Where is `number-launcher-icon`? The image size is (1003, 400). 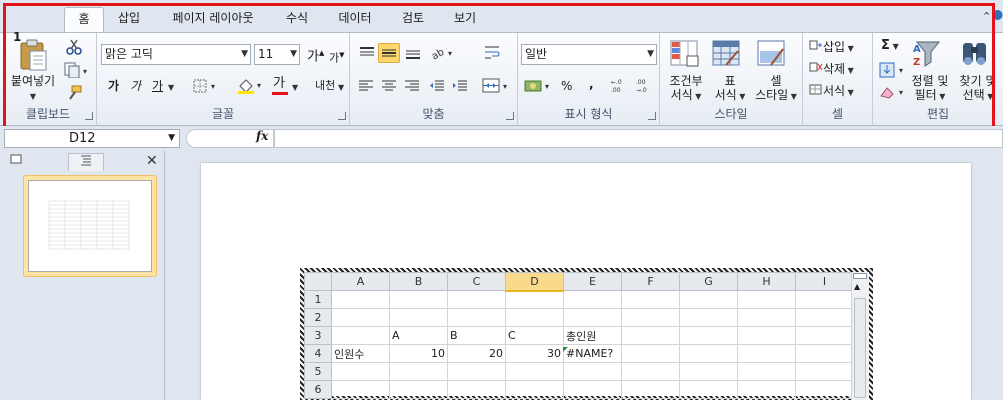
number-launcher-icon is located at coordinates (652, 116).